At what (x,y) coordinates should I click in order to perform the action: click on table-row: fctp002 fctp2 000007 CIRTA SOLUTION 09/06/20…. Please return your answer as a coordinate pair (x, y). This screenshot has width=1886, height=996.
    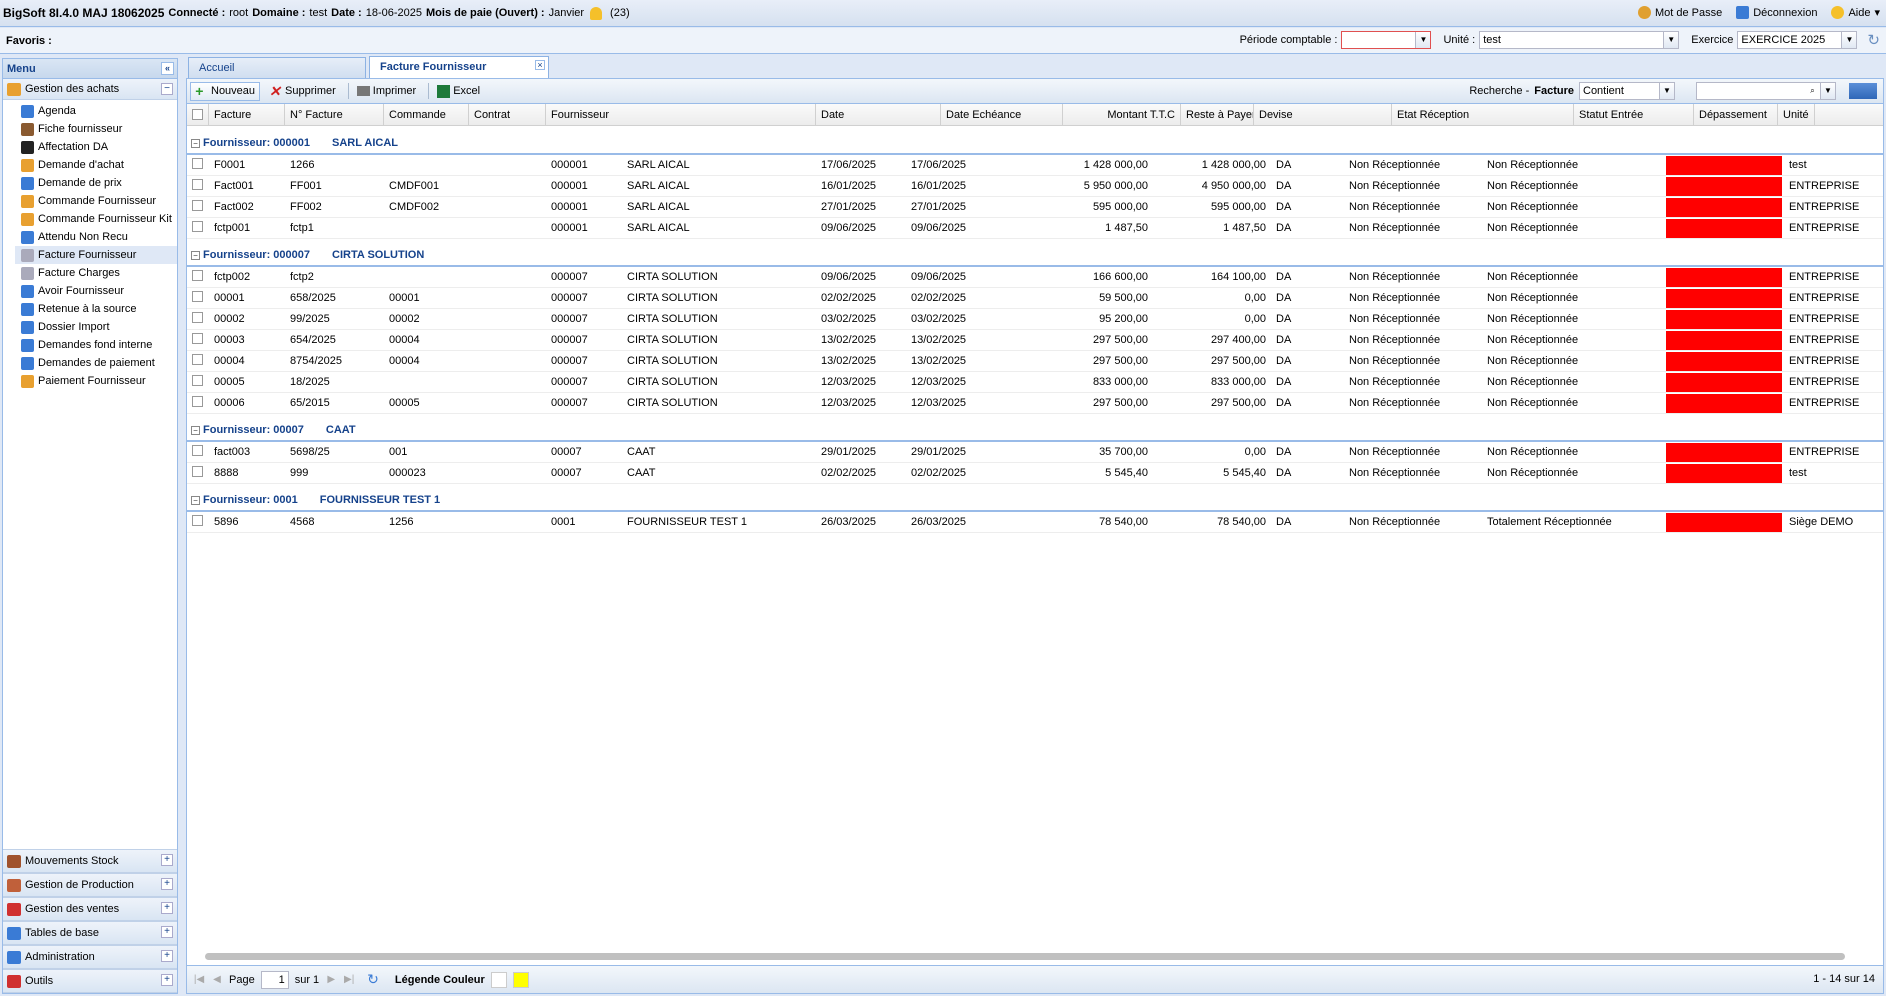
    Looking at the image, I should click on (1035, 277).